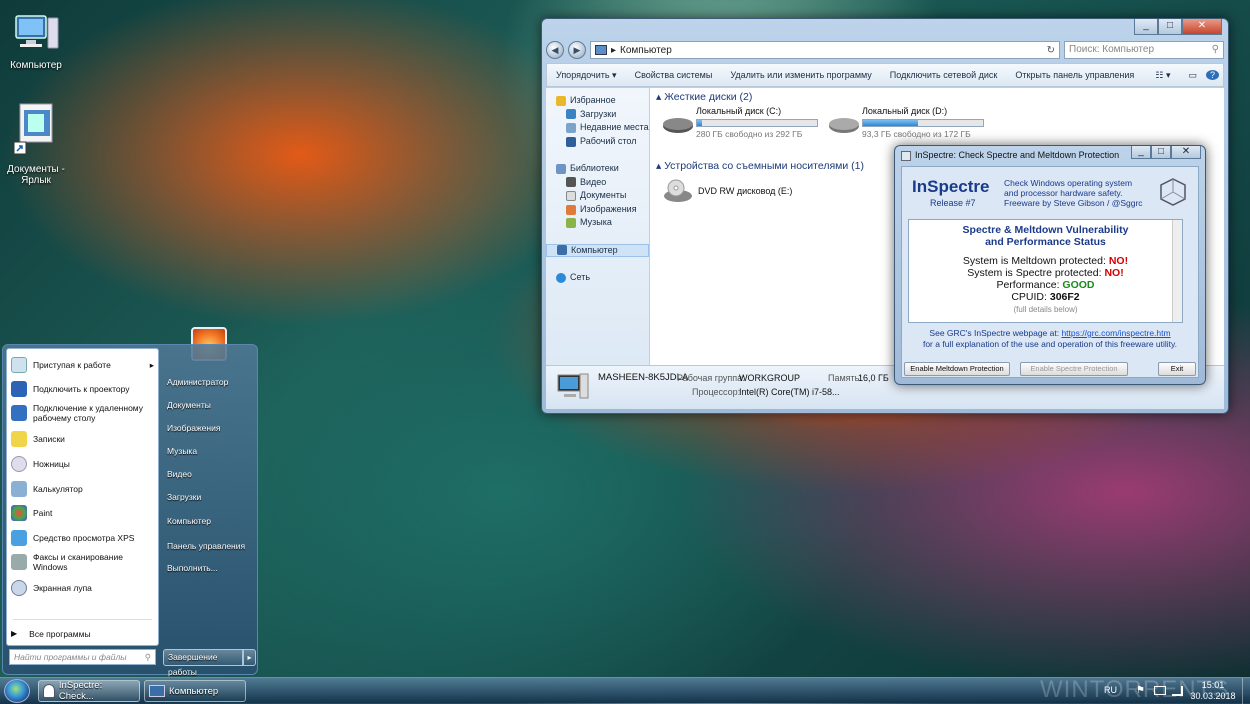 This screenshot has width=1250, height=704. Describe the element at coordinates (179, 474) in the screenshot. I see `right-item-video: Видео` at that location.